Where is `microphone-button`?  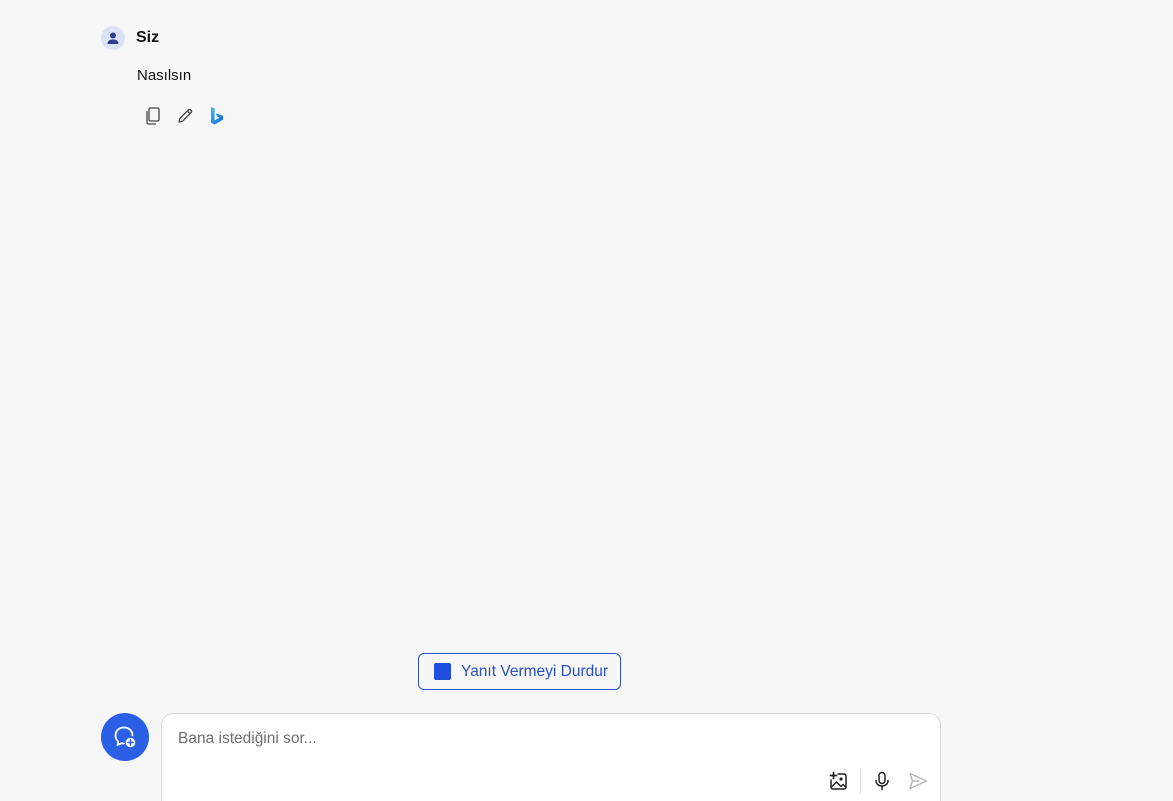
microphone-button is located at coordinates (882, 781).